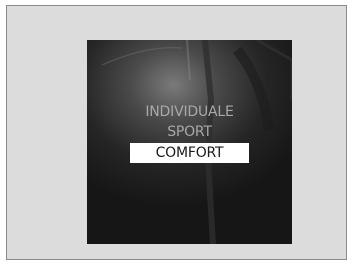 The image size is (354, 266). What do you see at coordinates (189, 112) in the screenshot?
I see `mode-option-individuale: INDIVIDUALE` at bounding box center [189, 112].